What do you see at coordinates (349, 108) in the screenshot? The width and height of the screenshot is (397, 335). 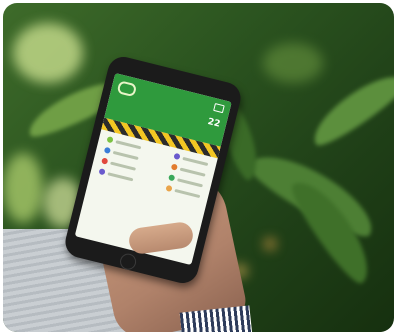 I see `leaf` at bounding box center [349, 108].